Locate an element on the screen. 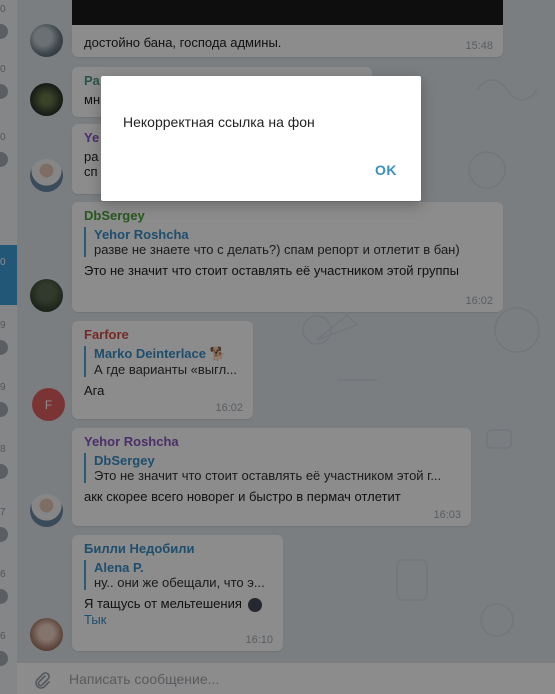  dialog-message: Некорректная ссылка на фон is located at coordinates (219, 122).